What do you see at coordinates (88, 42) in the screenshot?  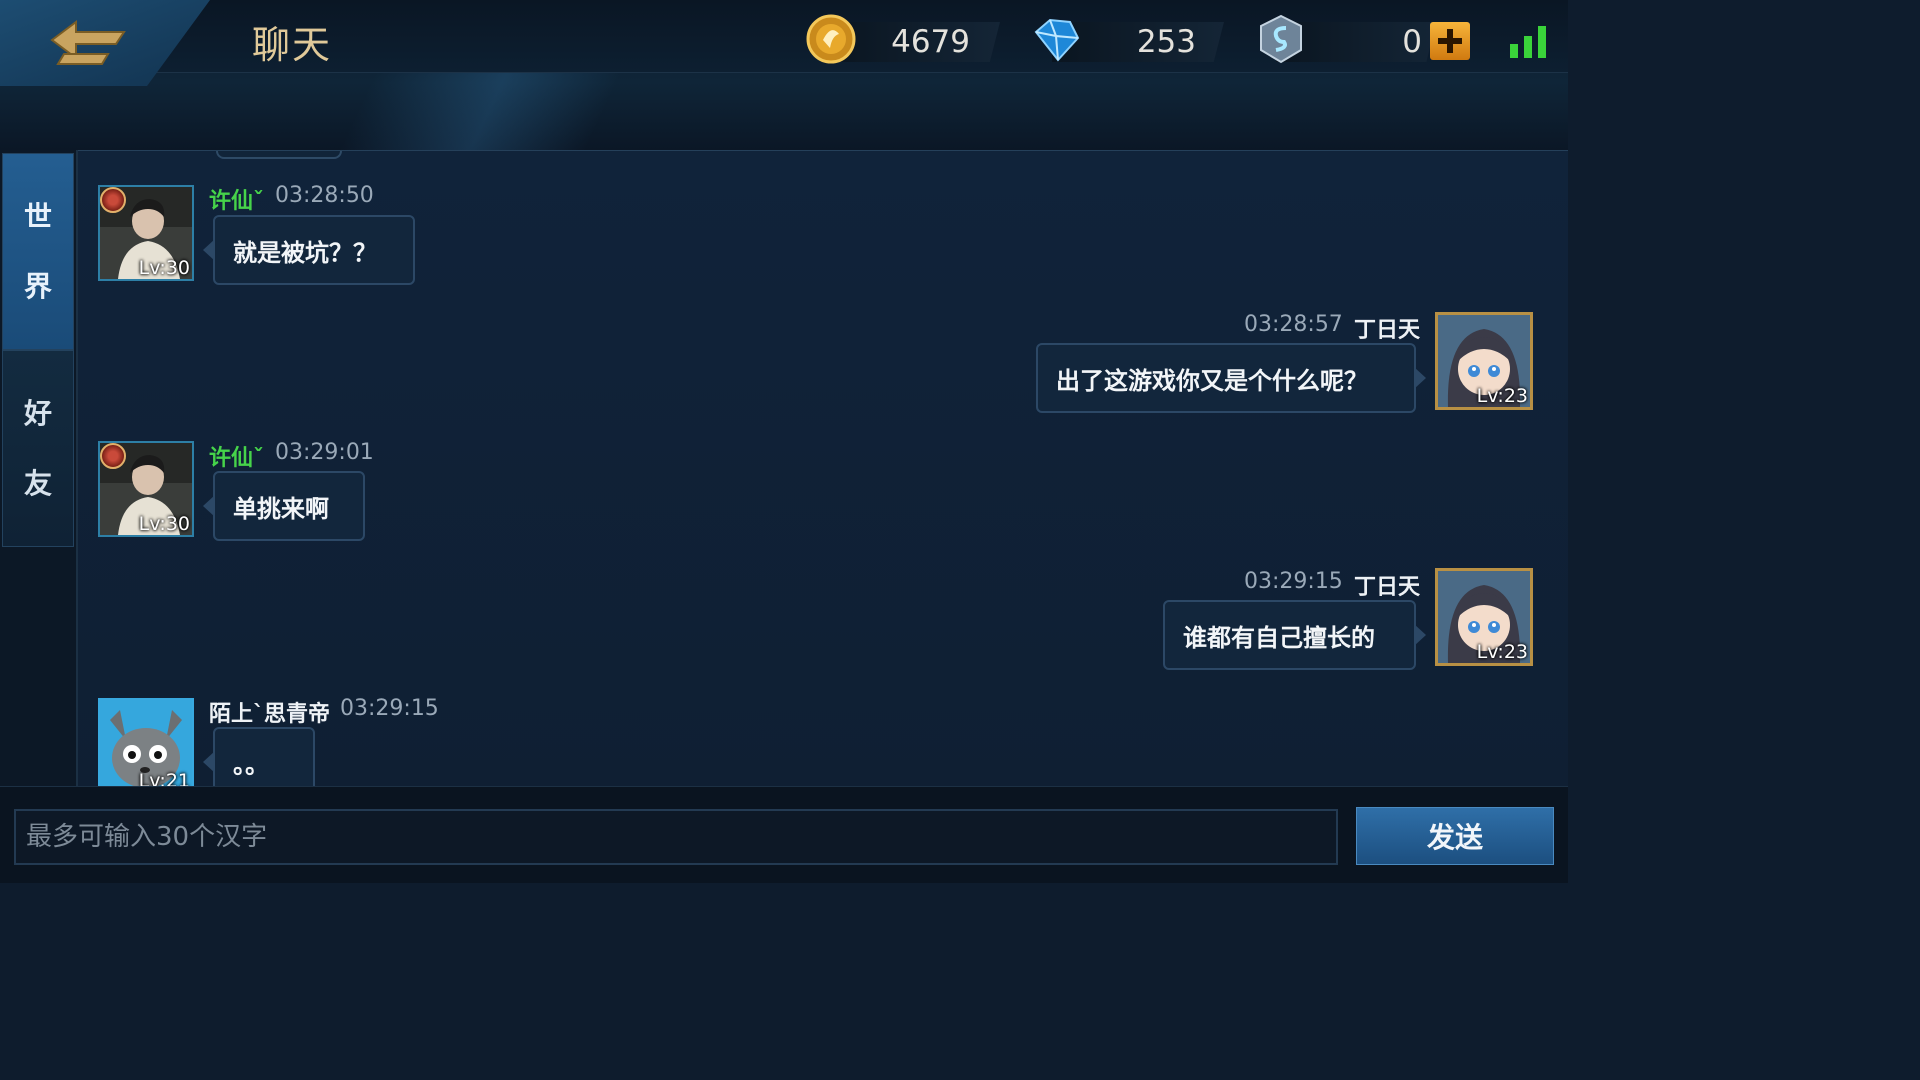 I see `back-arrow-icon` at bounding box center [88, 42].